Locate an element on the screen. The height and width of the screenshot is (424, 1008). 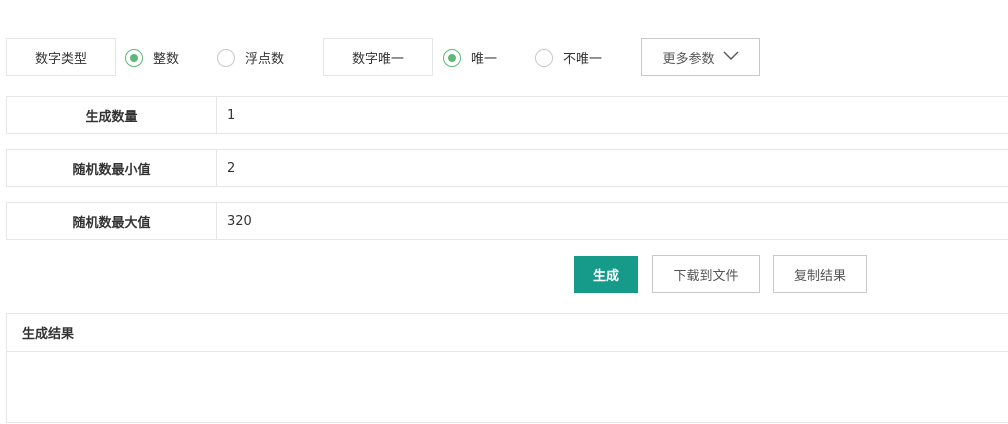
number-unique-label: 数字唯一 is located at coordinates (378, 57).